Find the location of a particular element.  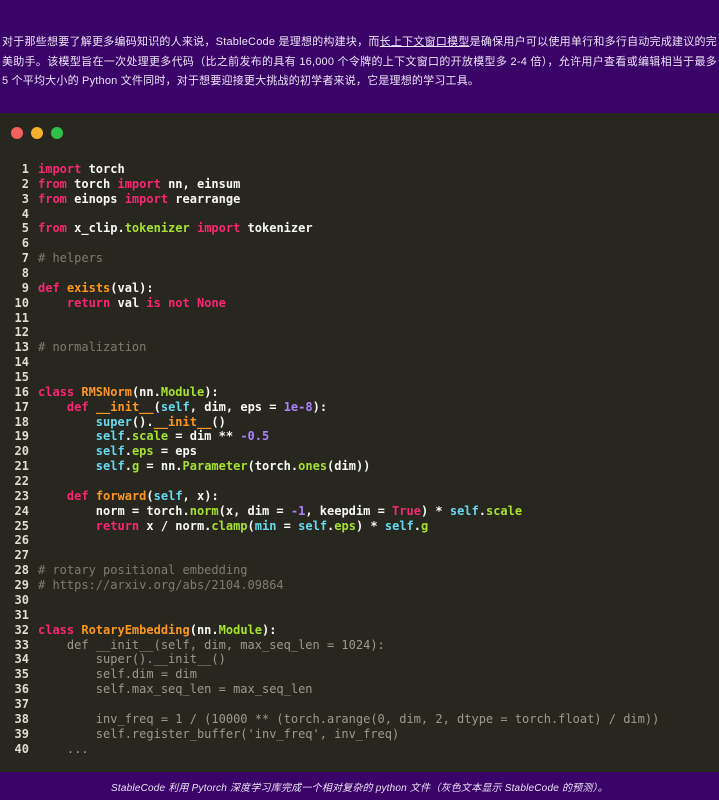

line-number: 27 is located at coordinates (21, 555).